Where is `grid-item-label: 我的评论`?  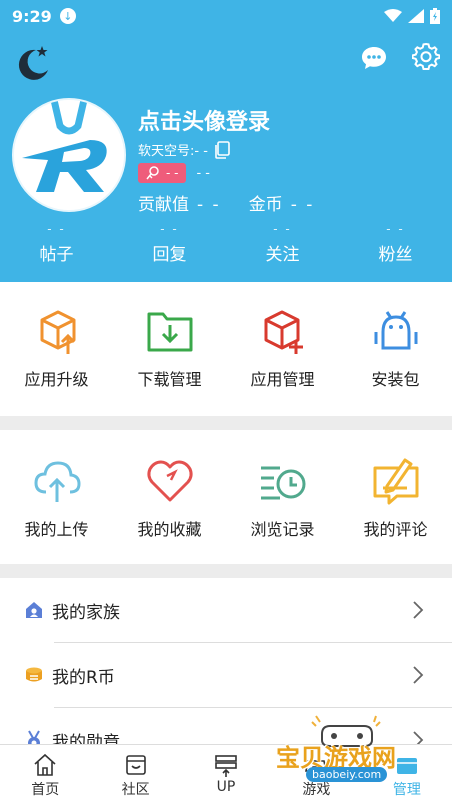 grid-item-label: 我的评论 is located at coordinates (395, 529).